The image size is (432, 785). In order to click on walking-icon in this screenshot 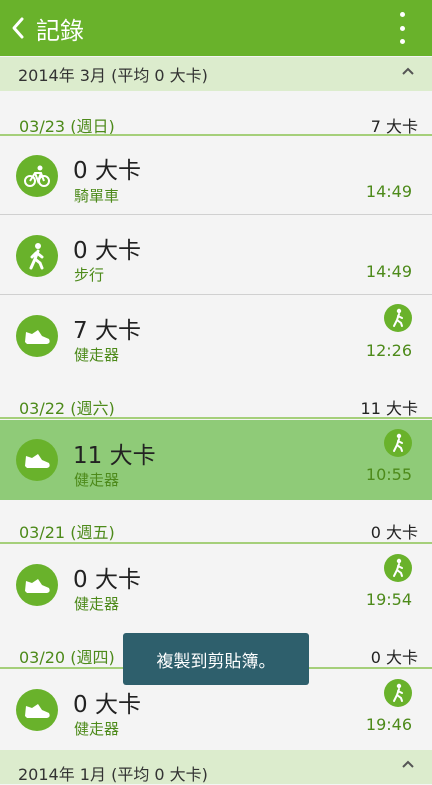, I will do `click(37, 256)`.